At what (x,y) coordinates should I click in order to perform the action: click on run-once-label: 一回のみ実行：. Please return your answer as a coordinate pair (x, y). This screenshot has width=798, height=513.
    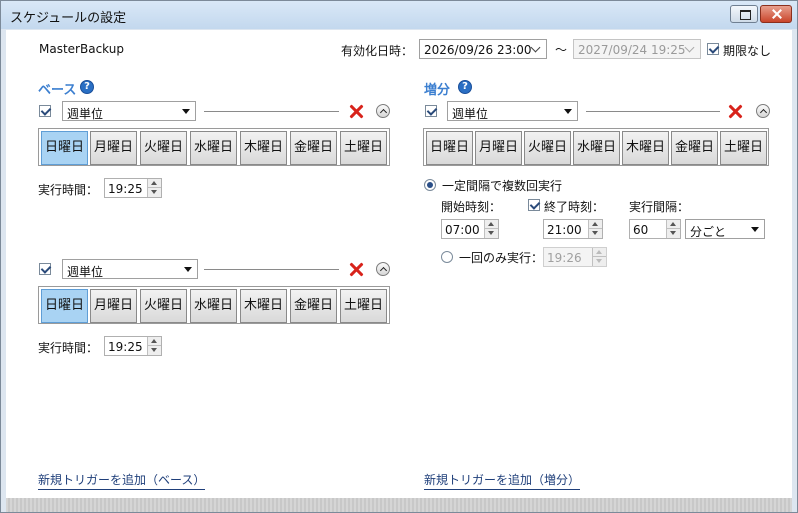
    Looking at the image, I should click on (501, 258).